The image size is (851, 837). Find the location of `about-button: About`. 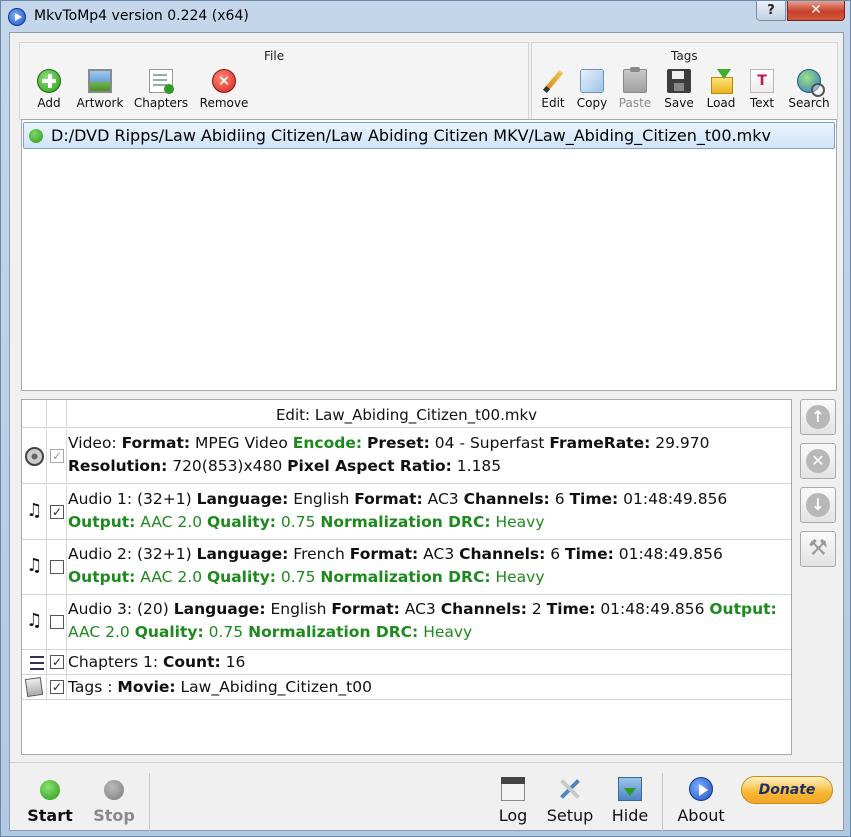

about-button: About is located at coordinates (701, 801).